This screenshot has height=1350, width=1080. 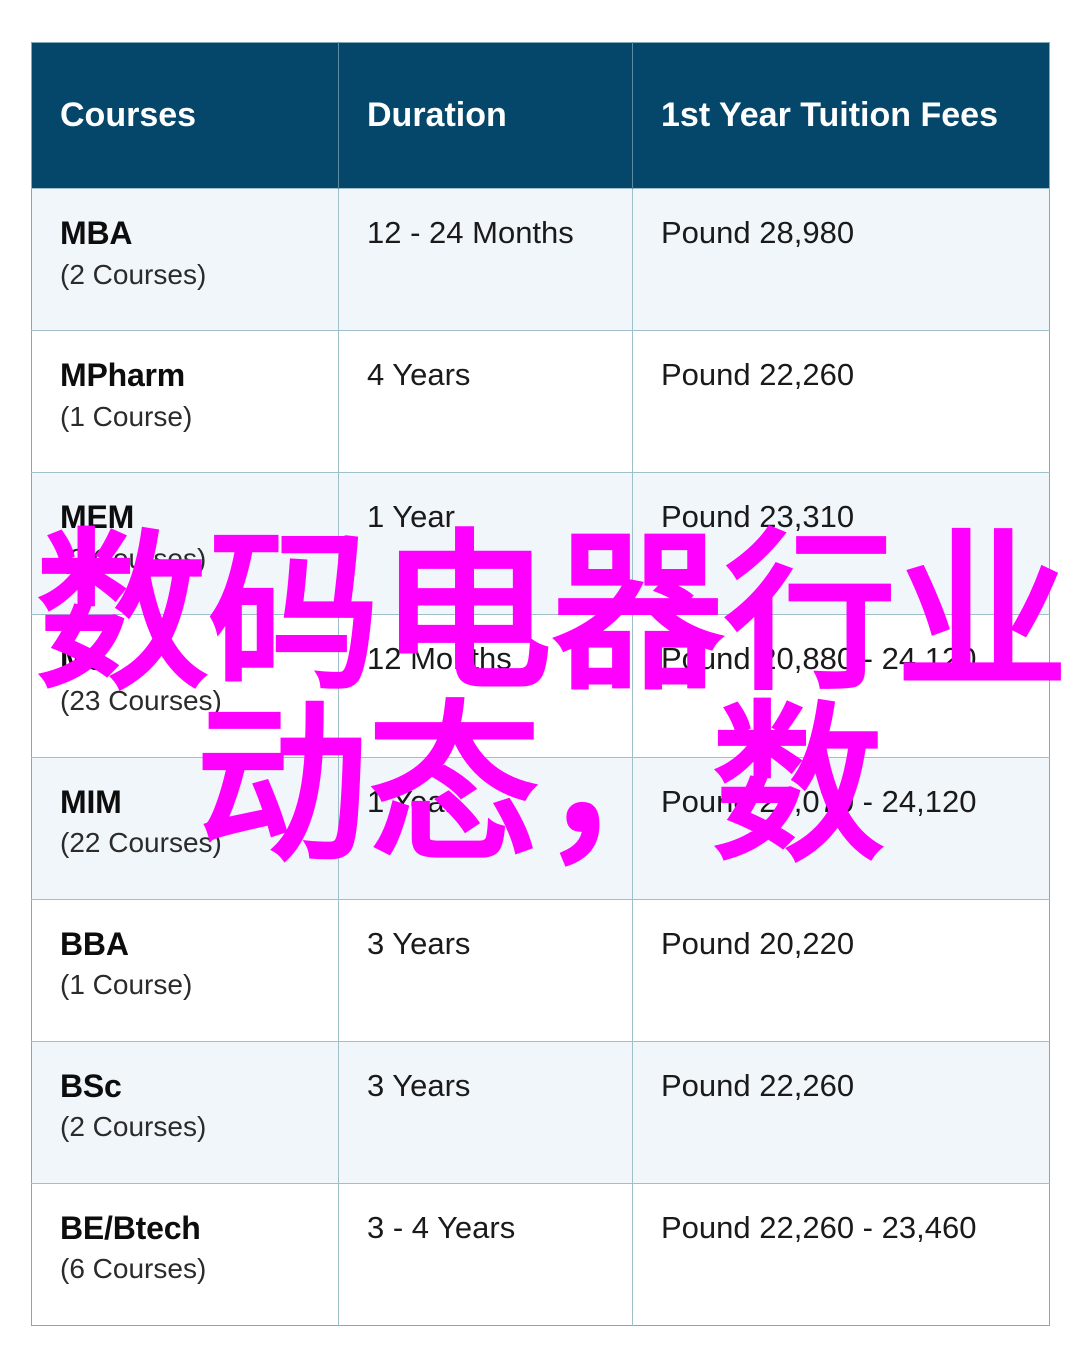 I want to click on fees-value: Pound 20,220, so click(x=758, y=943).